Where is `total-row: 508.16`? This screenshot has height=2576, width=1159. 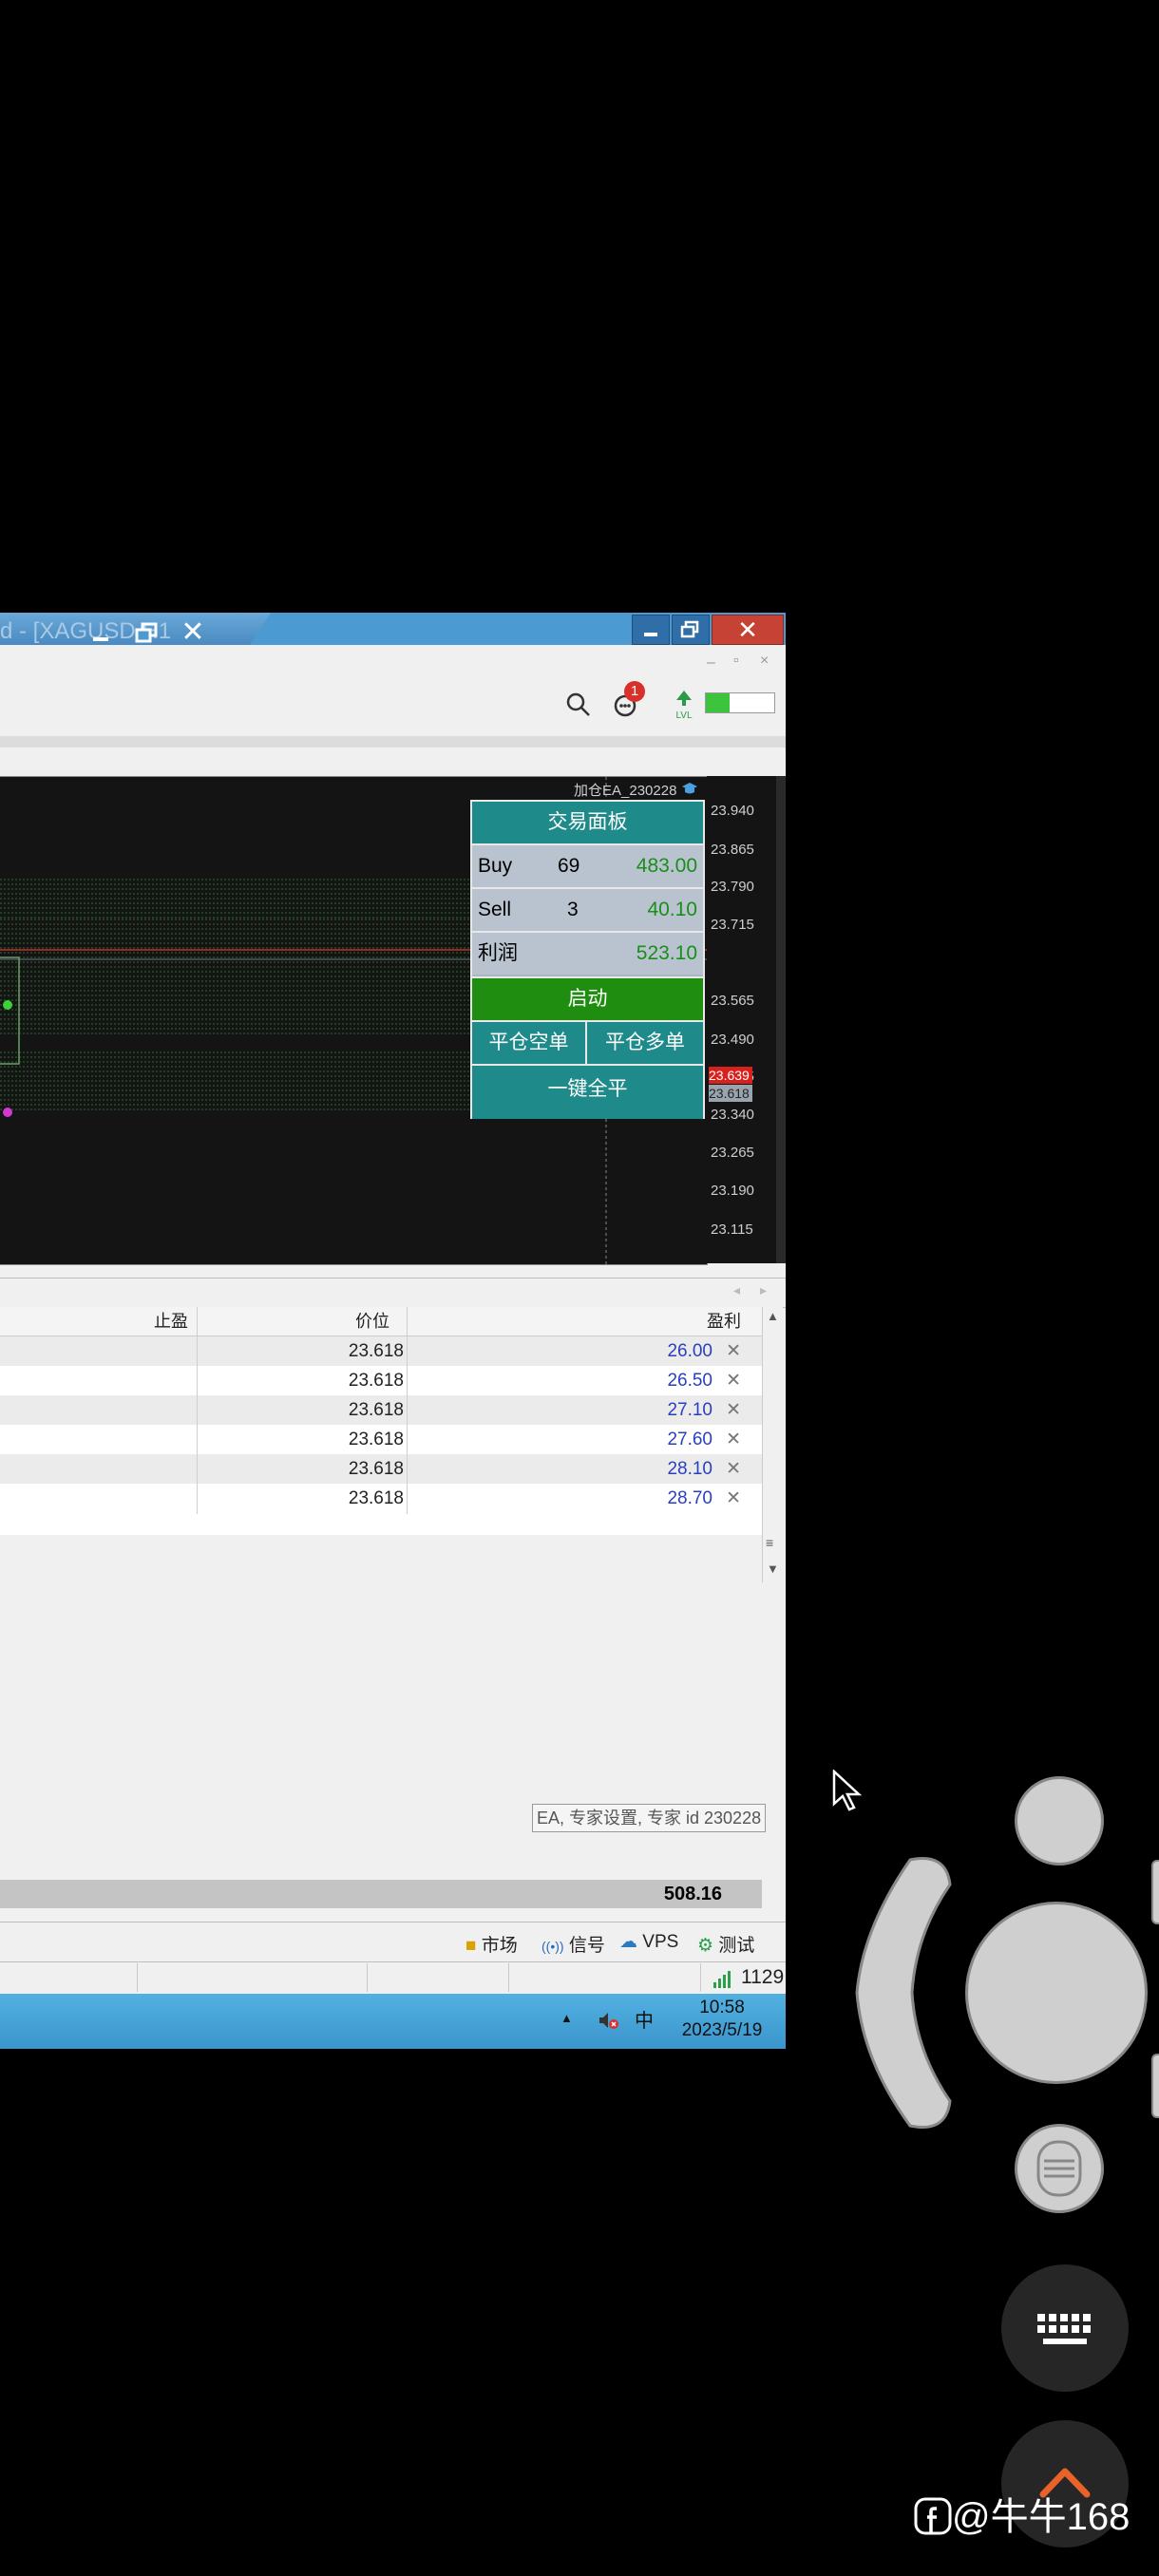
total-row: 508.16 is located at coordinates (381, 1894).